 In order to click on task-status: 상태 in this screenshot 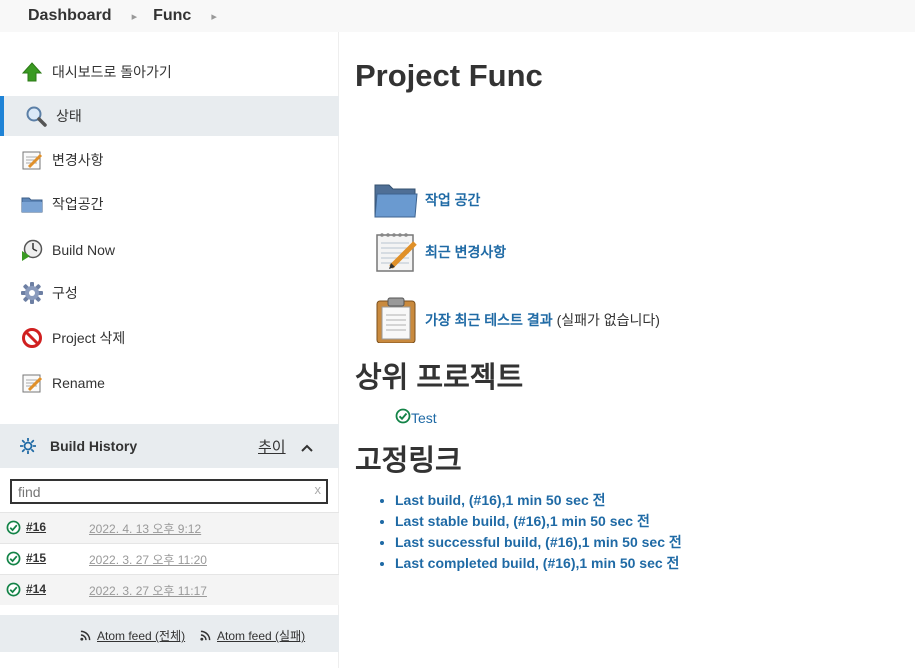, I will do `click(169, 116)`.